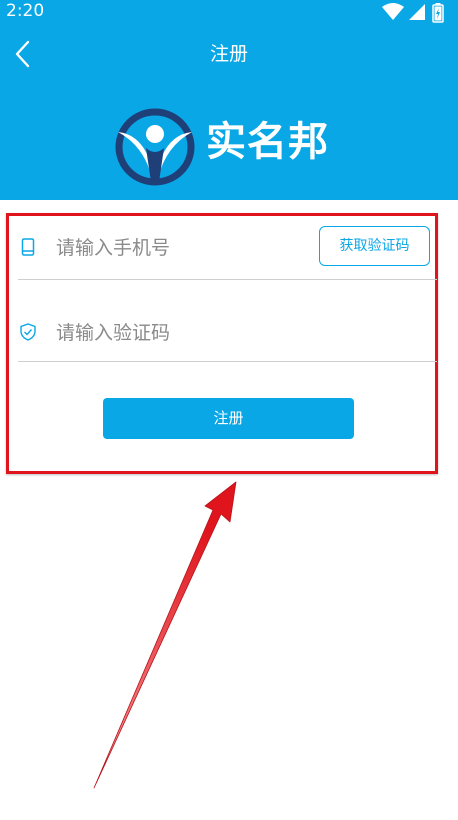  What do you see at coordinates (236, 333) in the screenshot?
I see `code-input` at bounding box center [236, 333].